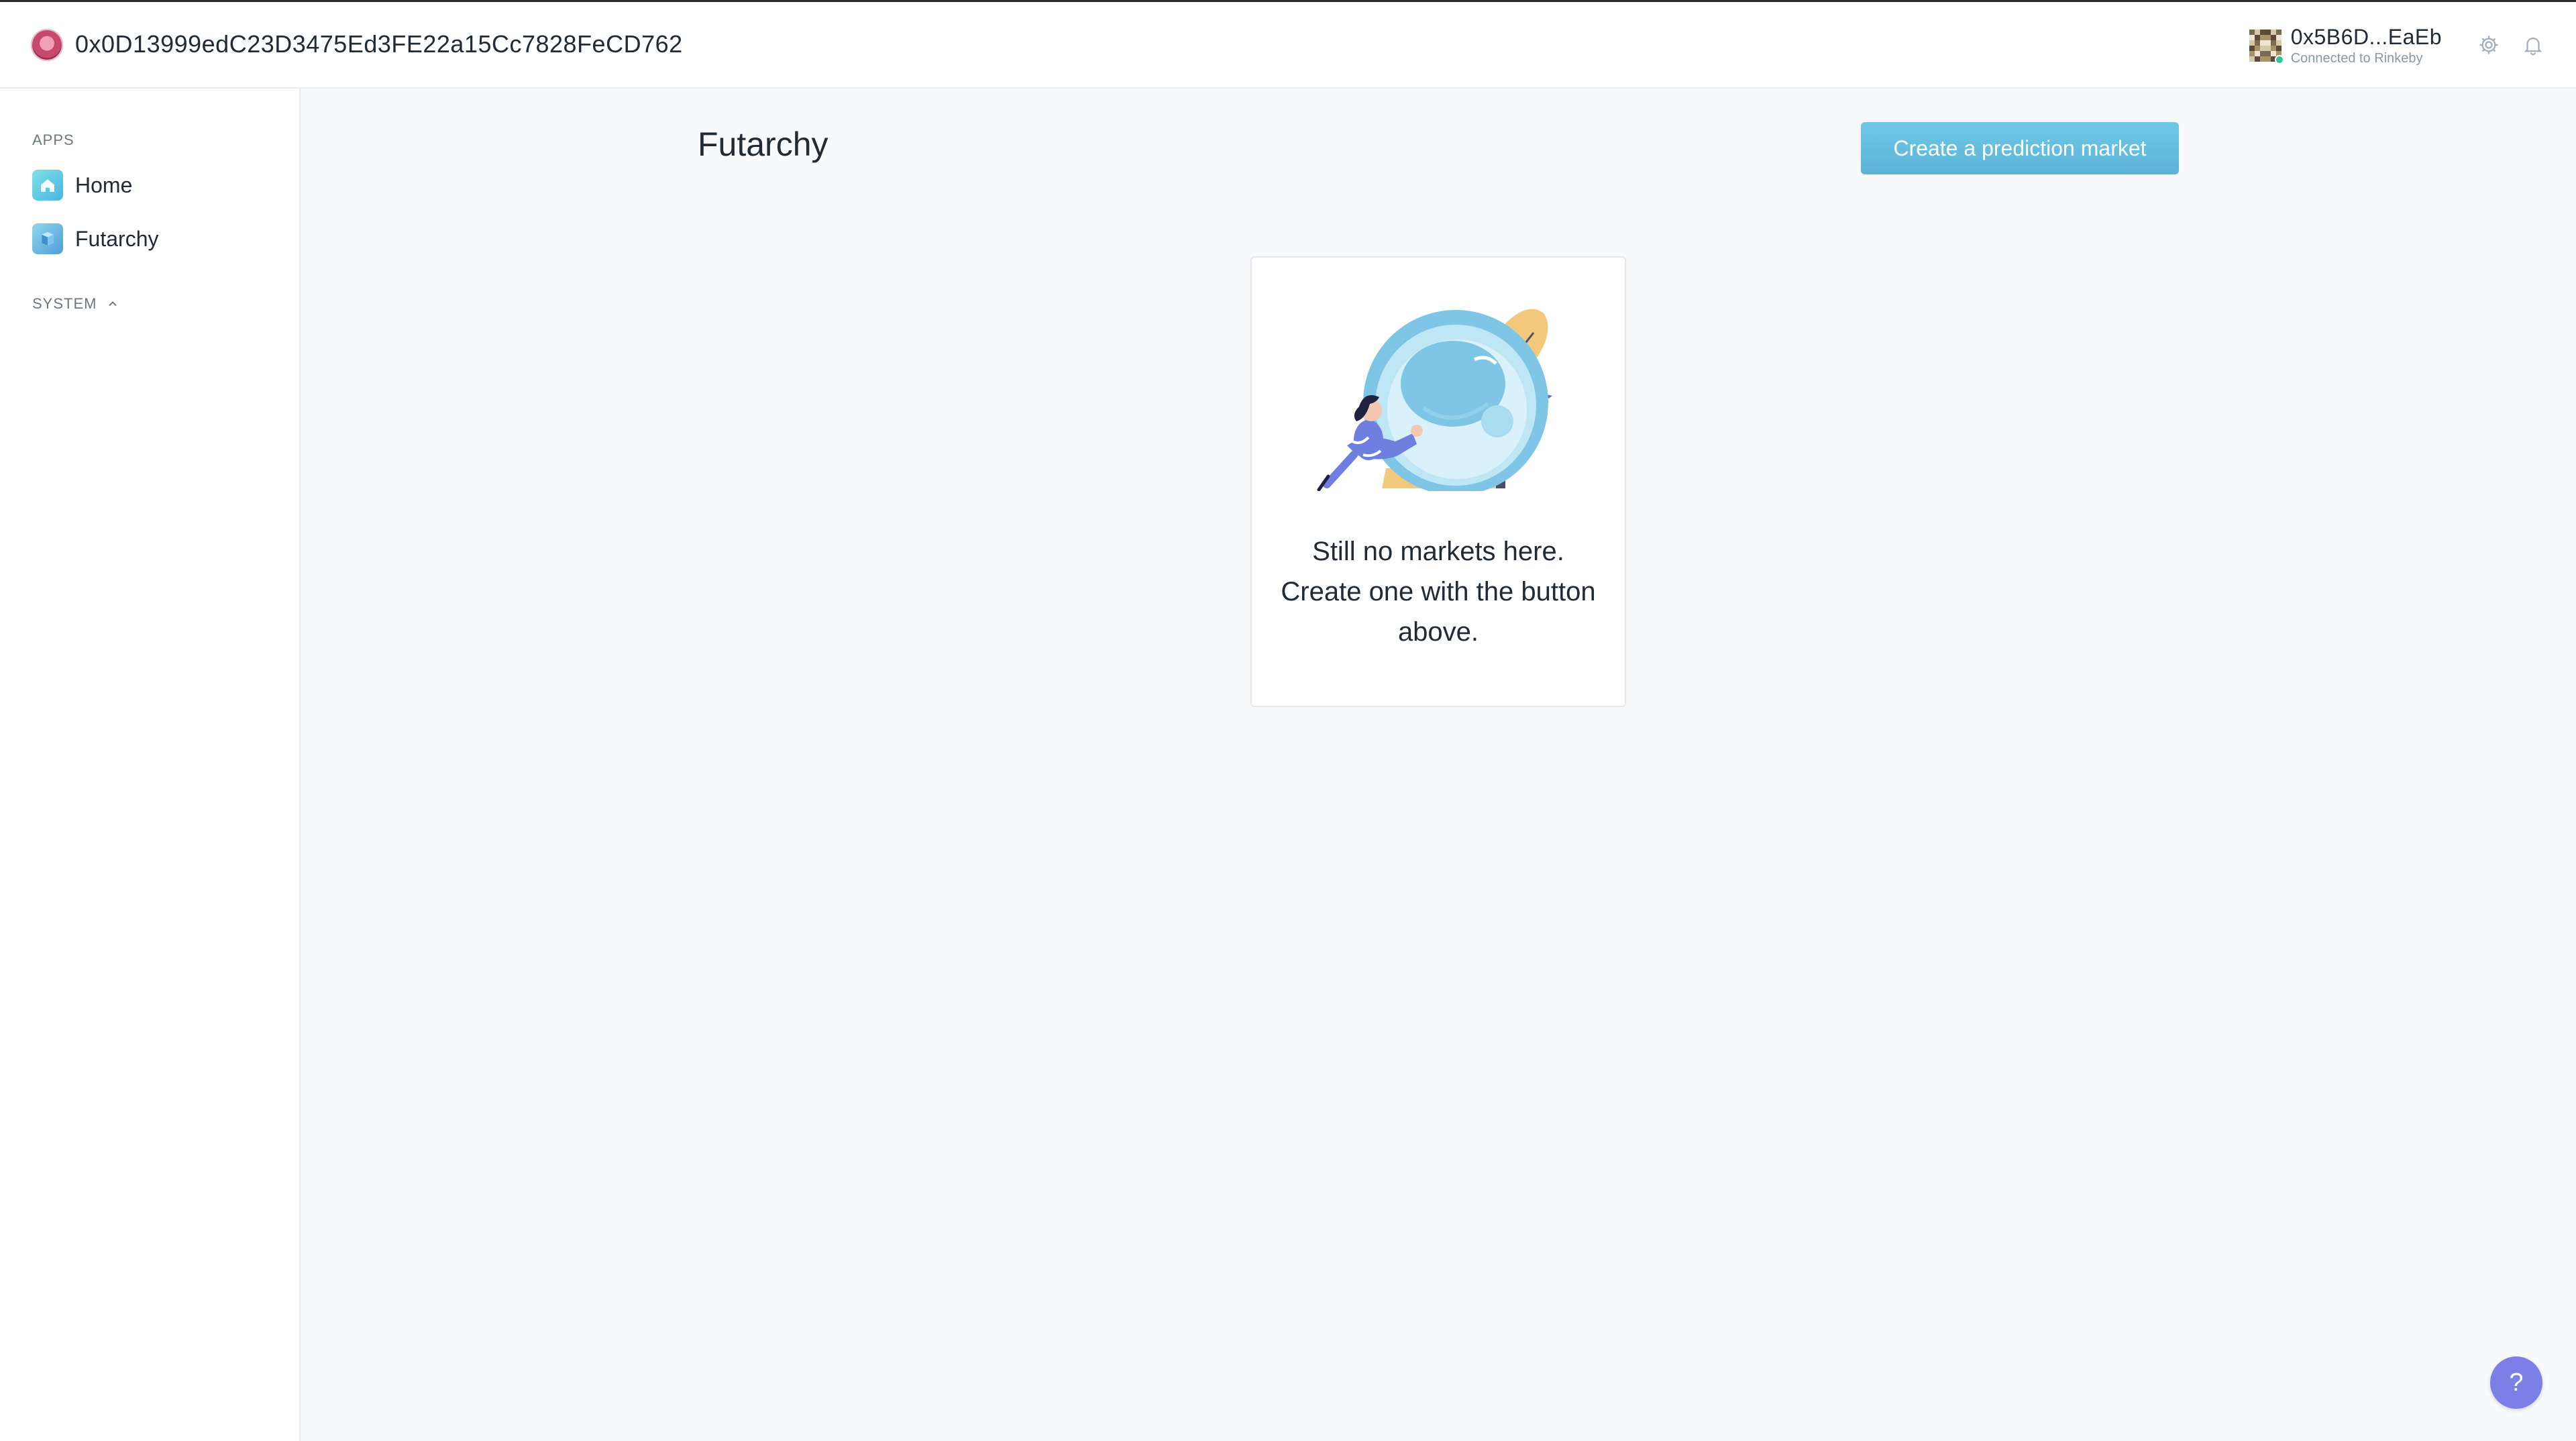  Describe the element at coordinates (2516, 1382) in the screenshot. I see `help-button: ?` at that location.